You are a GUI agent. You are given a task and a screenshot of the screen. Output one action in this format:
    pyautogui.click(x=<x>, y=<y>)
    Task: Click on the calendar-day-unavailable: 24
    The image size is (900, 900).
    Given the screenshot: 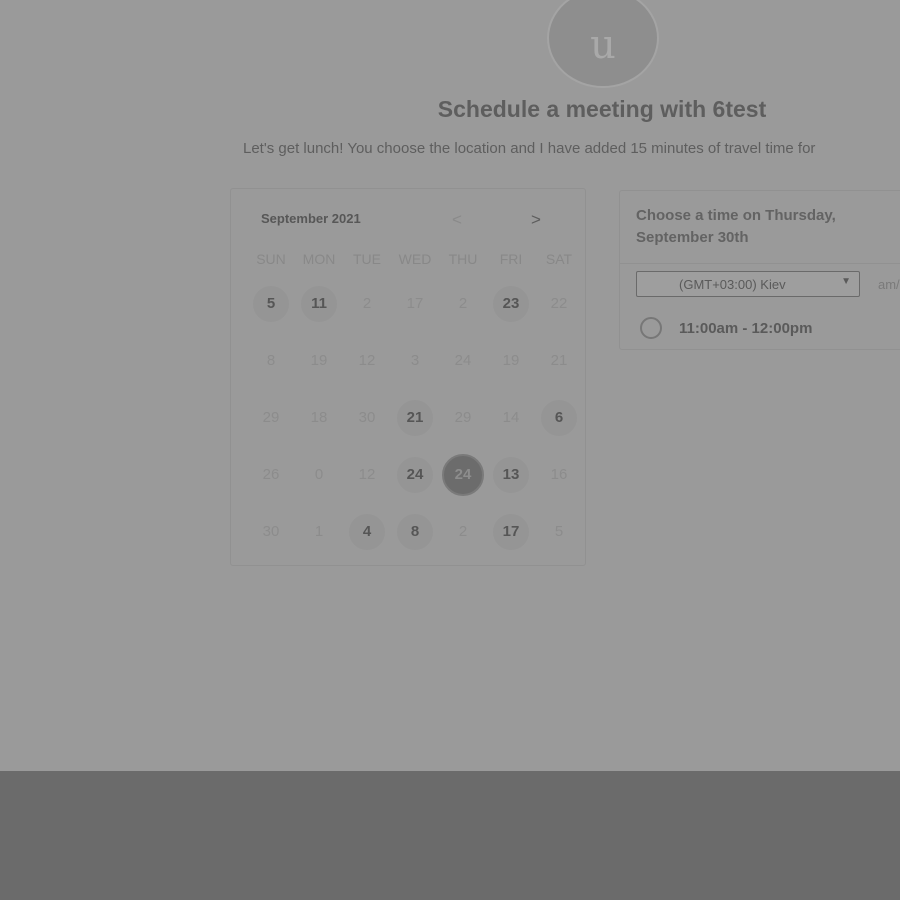 What is the action you would take?
    pyautogui.click(x=463, y=361)
    